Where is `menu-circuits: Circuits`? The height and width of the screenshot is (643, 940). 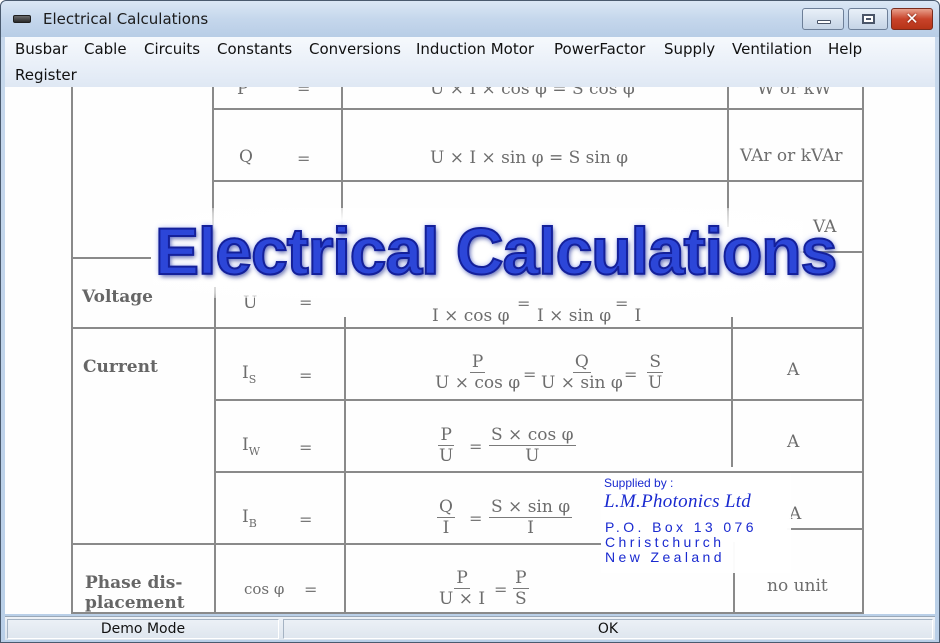 menu-circuits: Circuits is located at coordinates (172, 49).